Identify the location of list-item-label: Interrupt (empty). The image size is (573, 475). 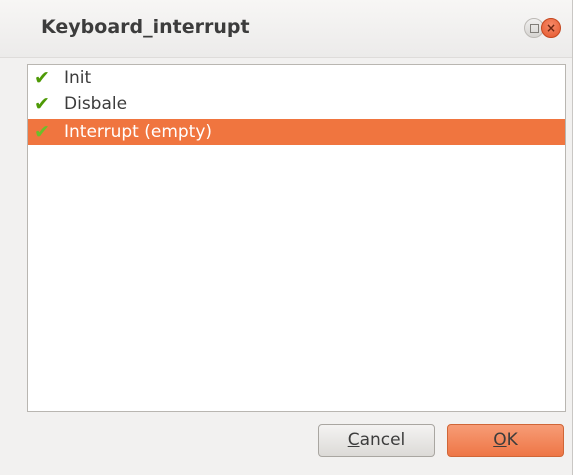
(138, 132).